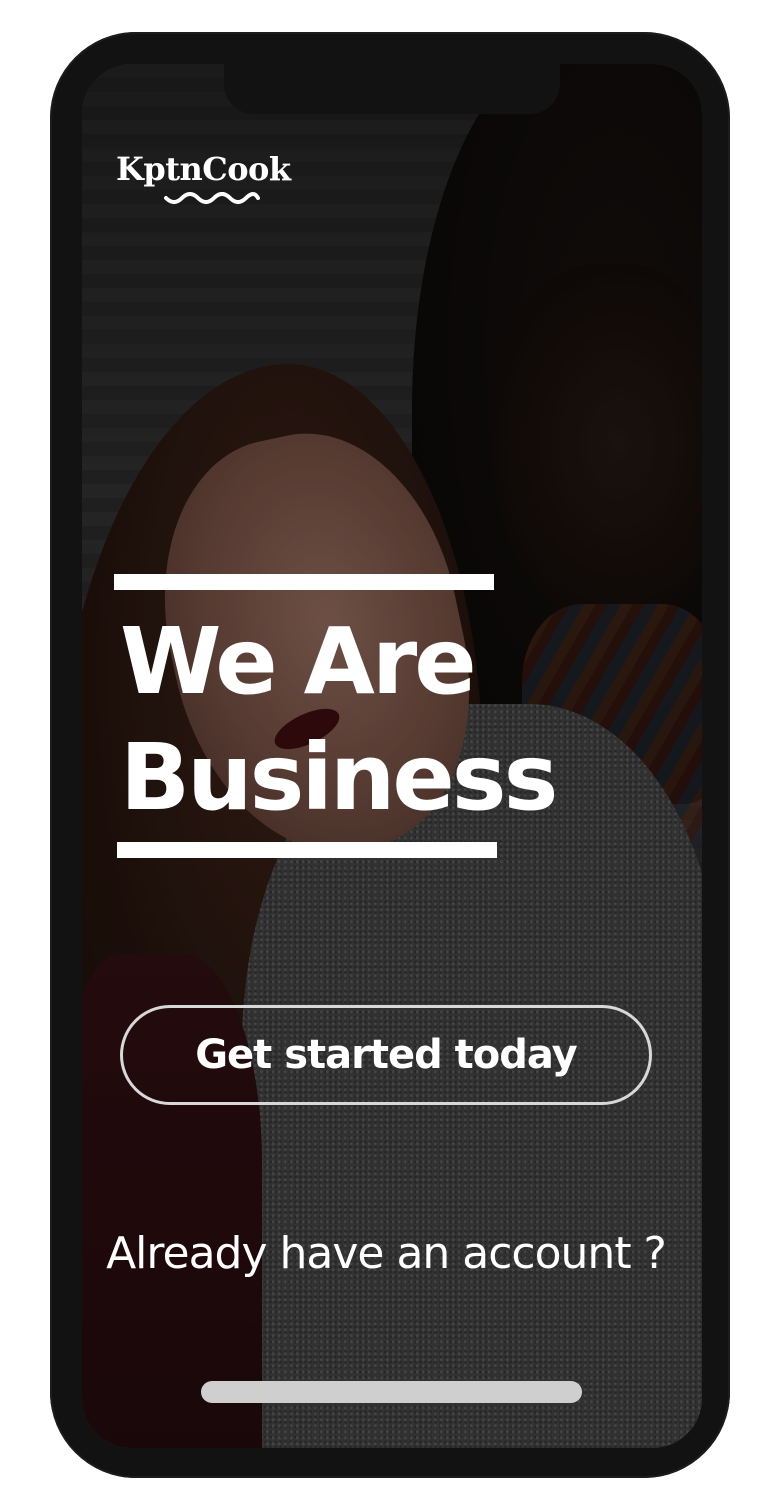 The image size is (759, 1491). Describe the element at coordinates (212, 198) in the screenshot. I see `wave-underline-icon` at that location.